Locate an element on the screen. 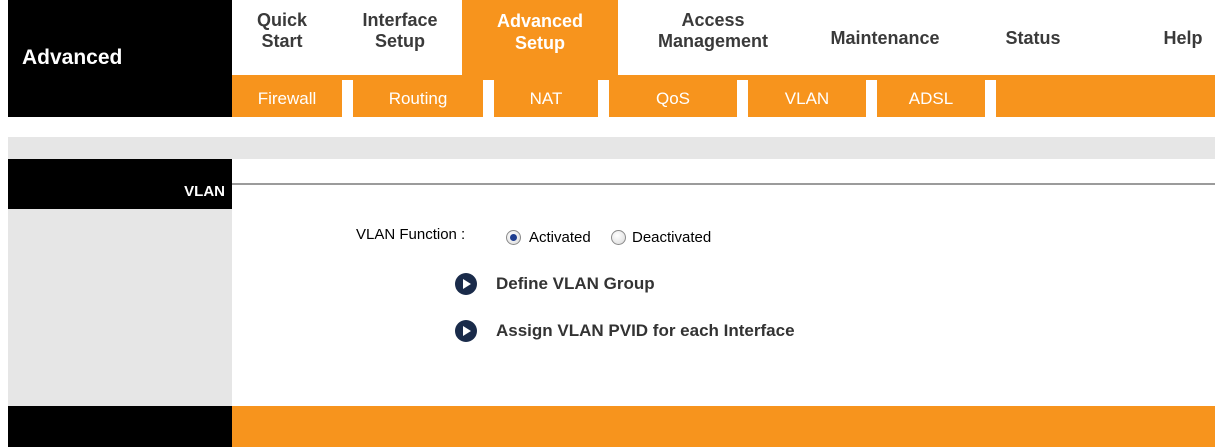  subnav-qos: QoS is located at coordinates (673, 98).